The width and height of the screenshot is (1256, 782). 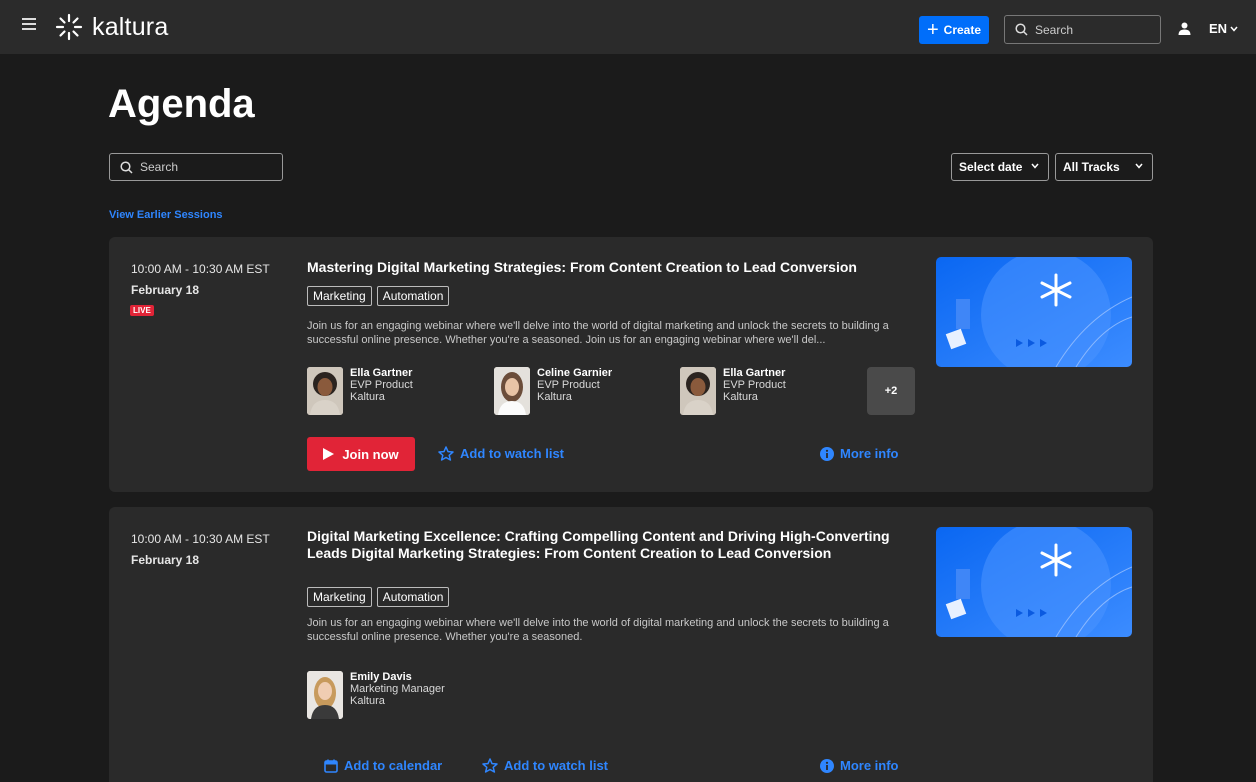 What do you see at coordinates (1091, 167) in the screenshot?
I see `tracks-label: All Tracks` at bounding box center [1091, 167].